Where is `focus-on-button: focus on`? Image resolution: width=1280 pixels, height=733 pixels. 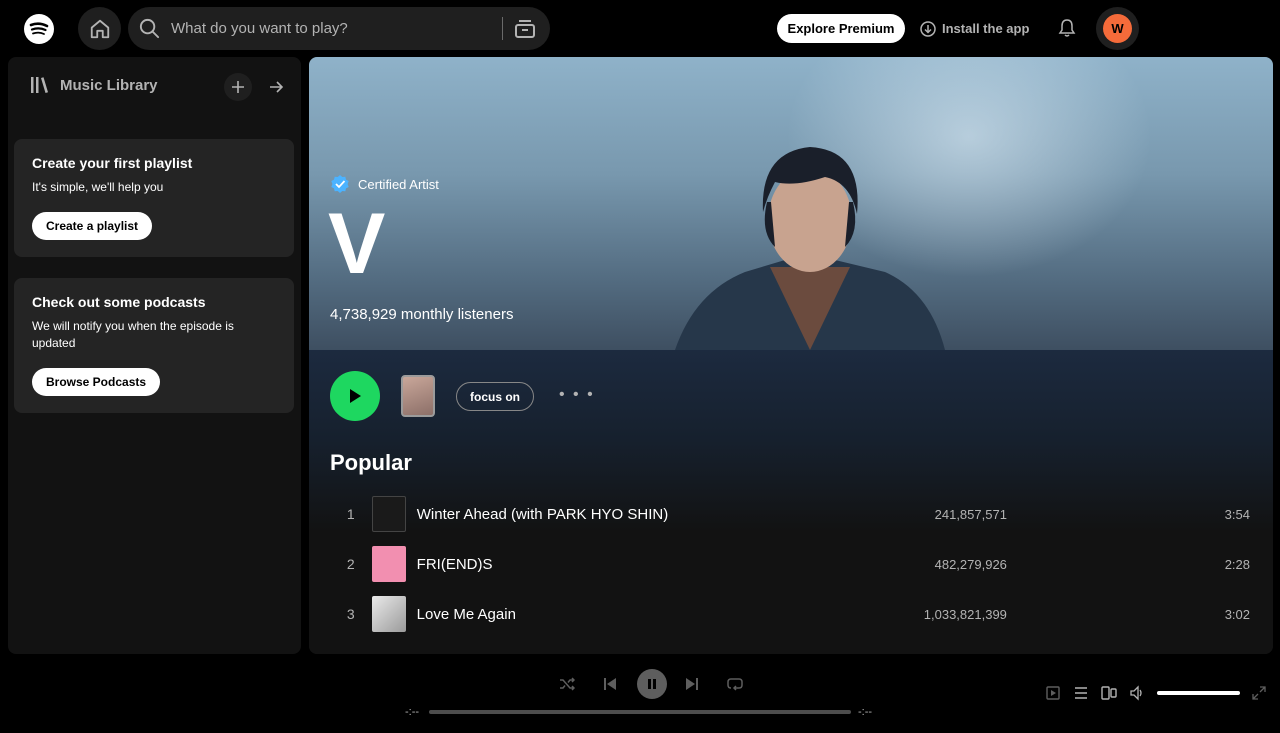
focus-on-button: focus on is located at coordinates (495, 396).